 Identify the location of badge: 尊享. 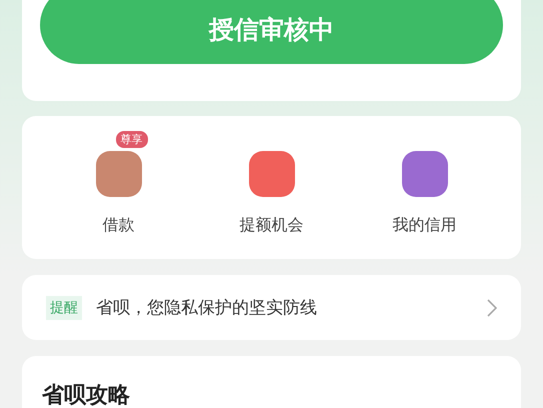
(132, 139).